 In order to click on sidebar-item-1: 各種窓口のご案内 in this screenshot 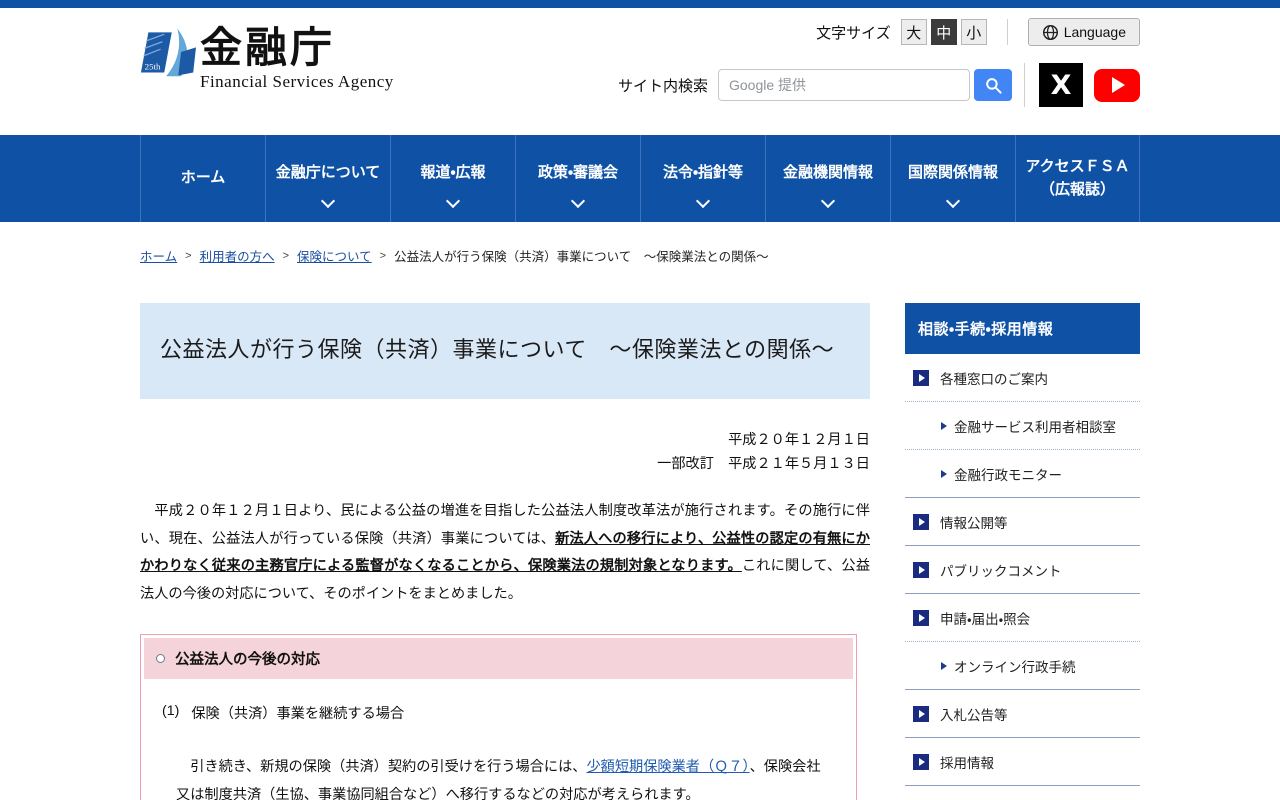, I will do `click(1022, 378)`.